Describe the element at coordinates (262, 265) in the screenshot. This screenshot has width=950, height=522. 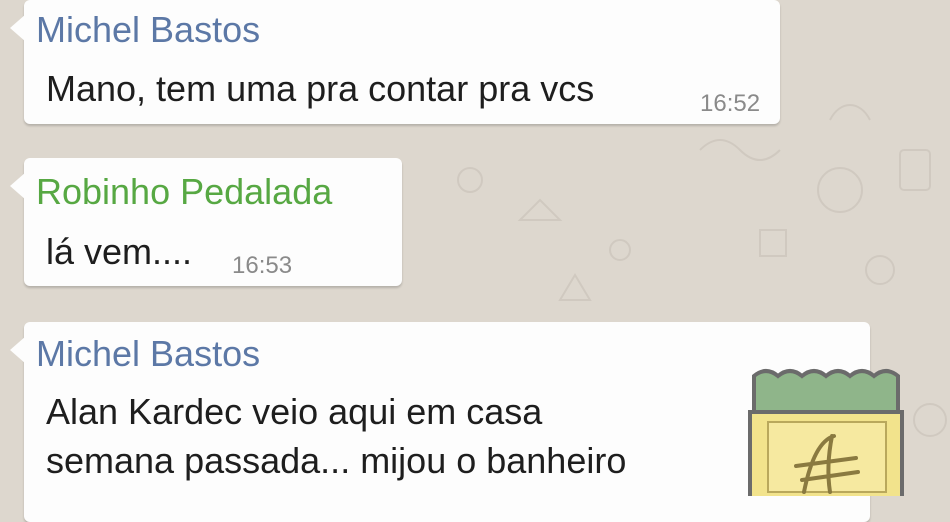
I see `message-time: 16:53` at that location.